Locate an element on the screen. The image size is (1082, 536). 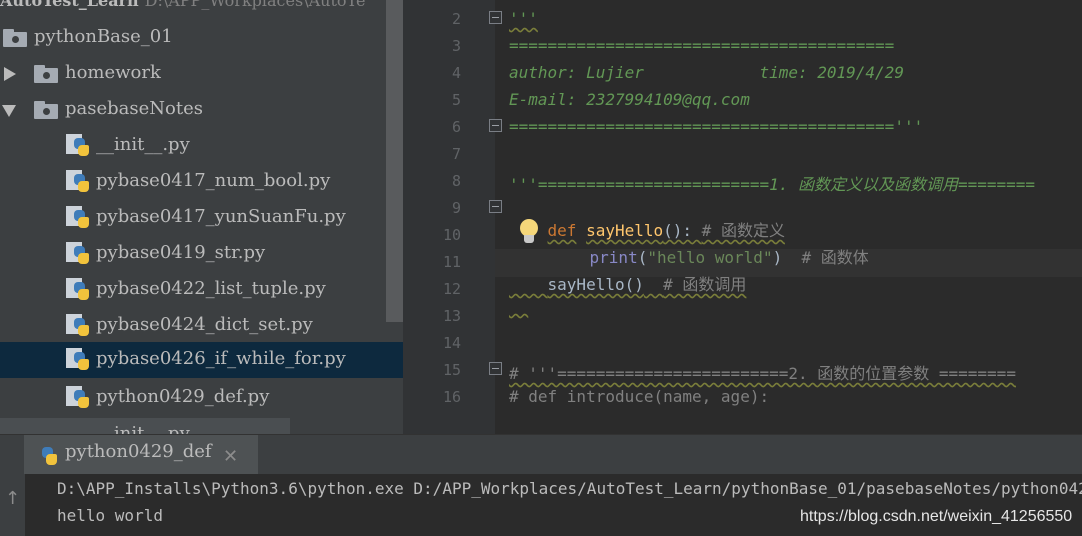
line-number: 11 is located at coordinates (451, 262).